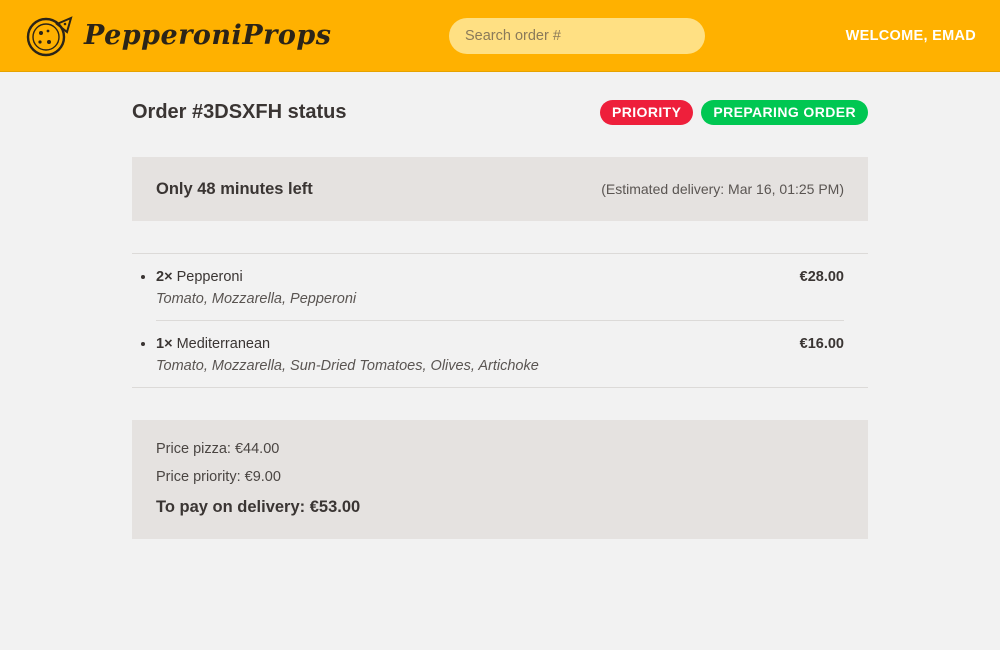  What do you see at coordinates (218, 477) in the screenshot?
I see `price-priority: Price priority: €9.00` at bounding box center [218, 477].